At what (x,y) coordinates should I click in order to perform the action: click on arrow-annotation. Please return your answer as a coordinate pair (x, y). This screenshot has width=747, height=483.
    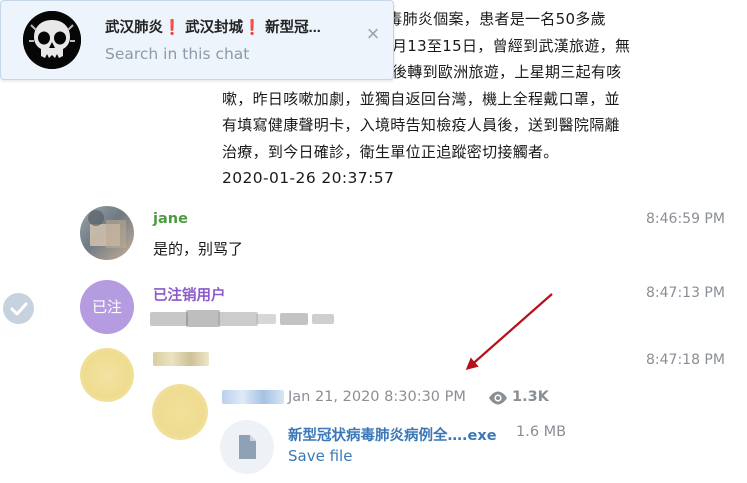
    Looking at the image, I should click on (509, 331).